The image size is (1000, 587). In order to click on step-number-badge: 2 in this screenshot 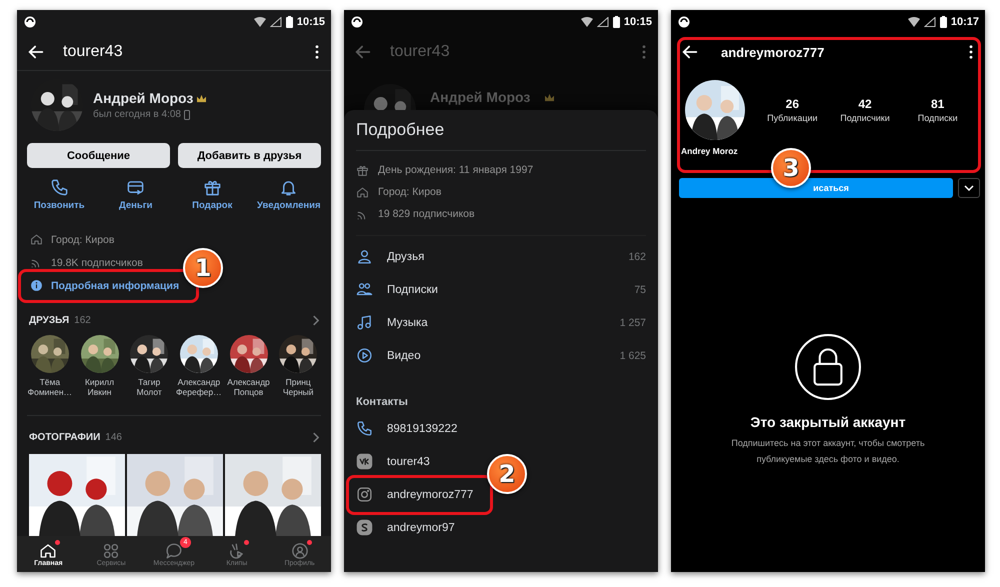, I will do `click(507, 474)`.